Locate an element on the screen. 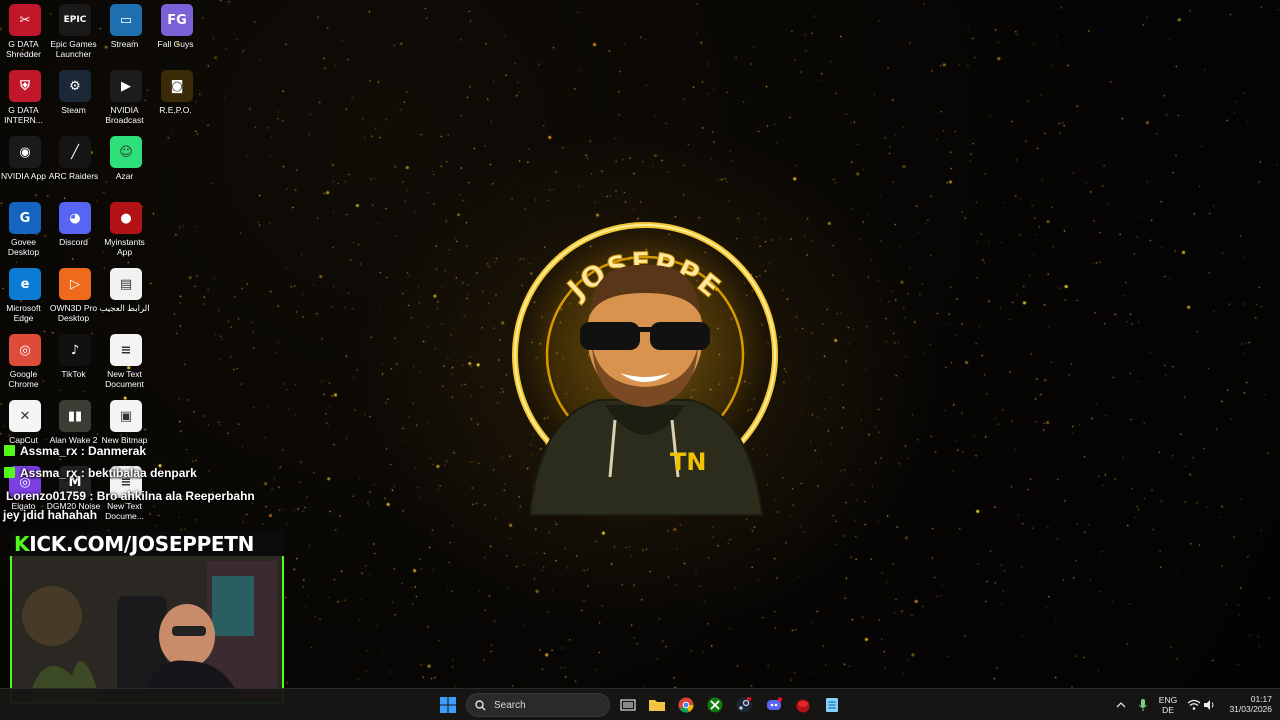 The width and height of the screenshot is (1280, 720). desktop-icon: ▭ Stream is located at coordinates (126, 32).